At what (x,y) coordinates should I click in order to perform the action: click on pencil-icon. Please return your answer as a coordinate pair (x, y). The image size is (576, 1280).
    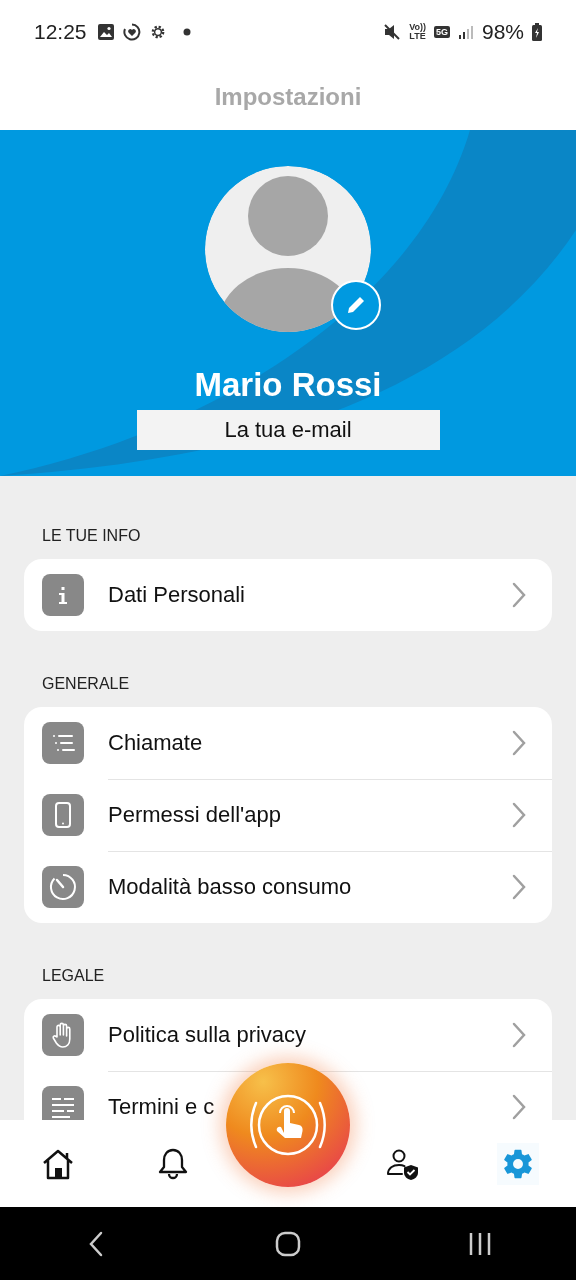
    Looking at the image, I should click on (356, 305).